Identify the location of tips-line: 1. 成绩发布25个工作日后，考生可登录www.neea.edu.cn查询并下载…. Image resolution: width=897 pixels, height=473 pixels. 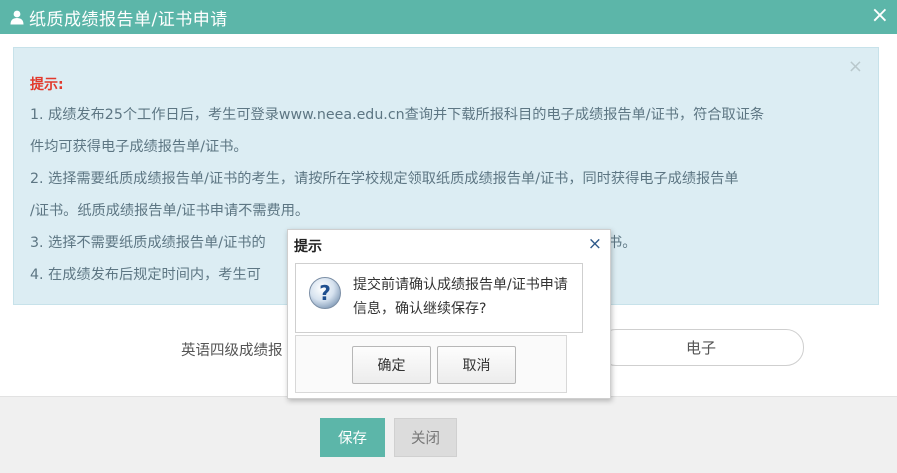
(397, 115).